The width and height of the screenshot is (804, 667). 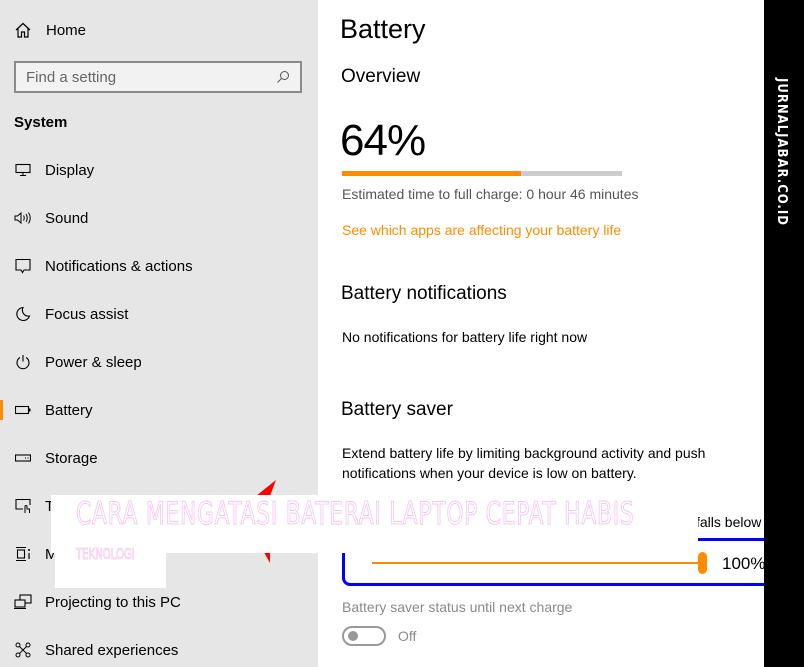 What do you see at coordinates (119, 266) in the screenshot?
I see `sidebar-item-label: Notifications & actions` at bounding box center [119, 266].